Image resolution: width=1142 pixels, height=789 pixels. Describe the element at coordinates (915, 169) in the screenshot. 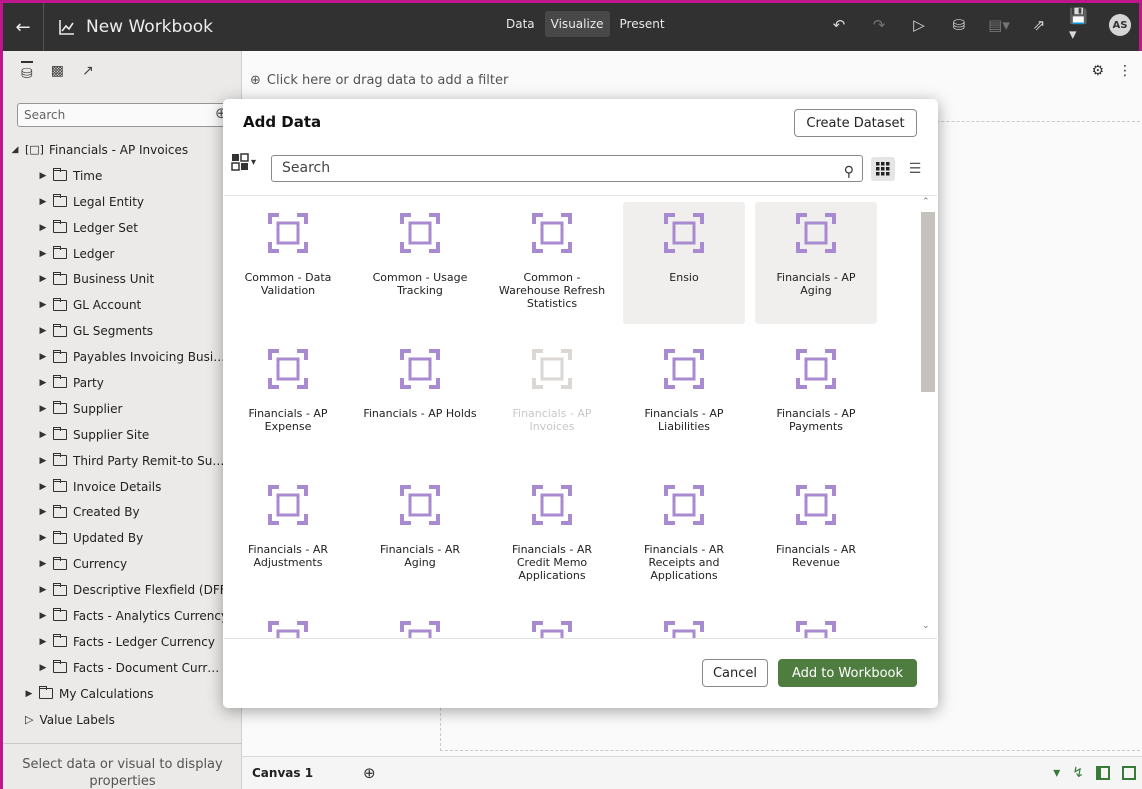

I see `list-view-icon: ☰` at that location.